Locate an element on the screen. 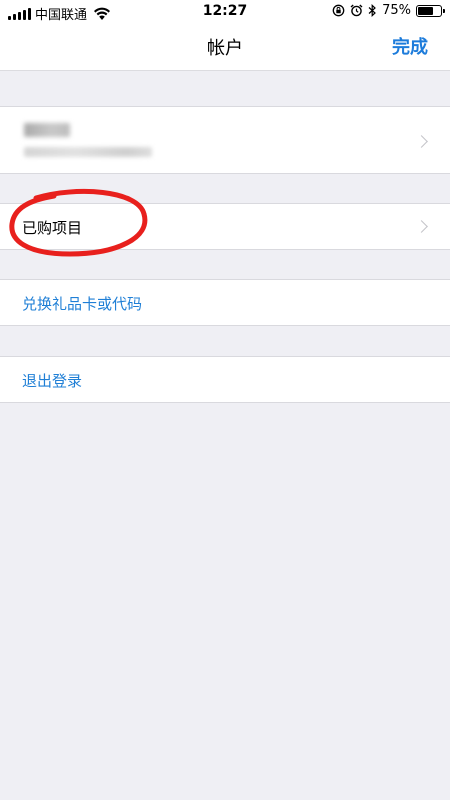 The height and width of the screenshot is (800, 450). account-name-blurred is located at coordinates (47, 130).